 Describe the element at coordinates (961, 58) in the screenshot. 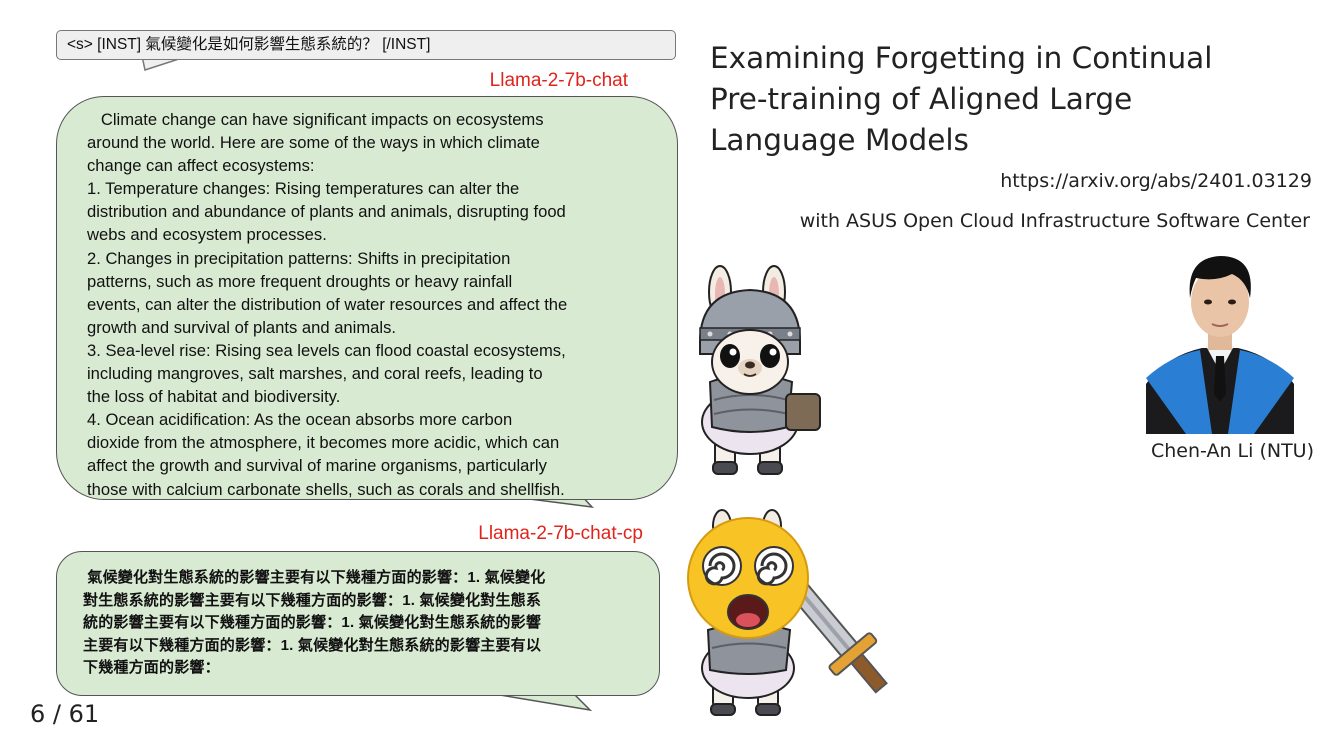

I see `title-line: Examining Forgetting in Continual` at that location.